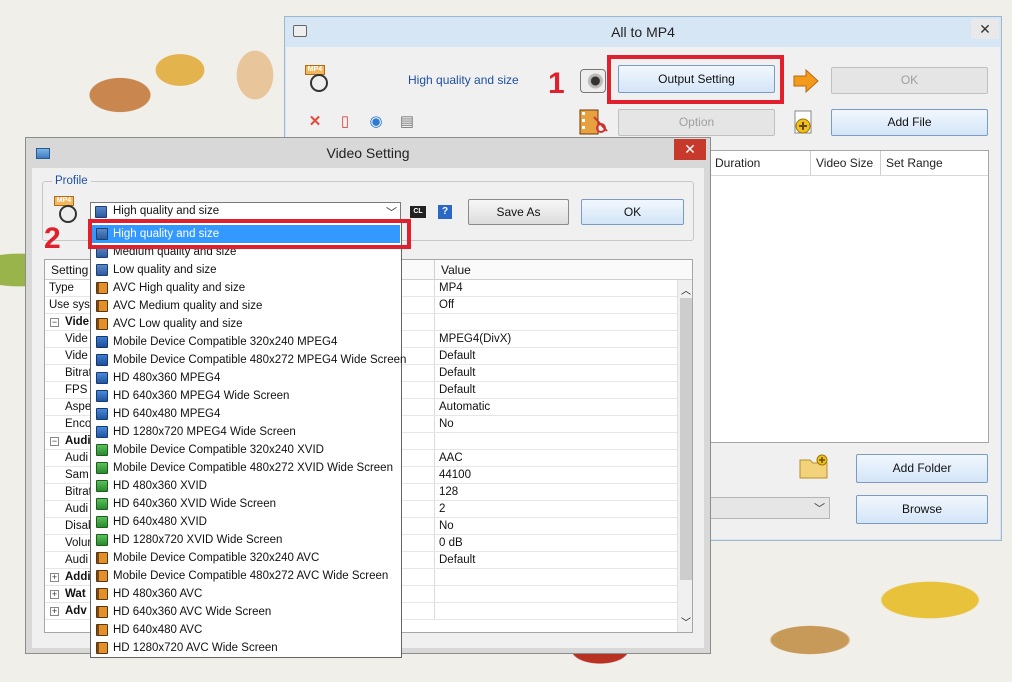 The image size is (1012, 682). What do you see at coordinates (846, 163) in the screenshot?
I see `column-video-size: Video Size` at bounding box center [846, 163].